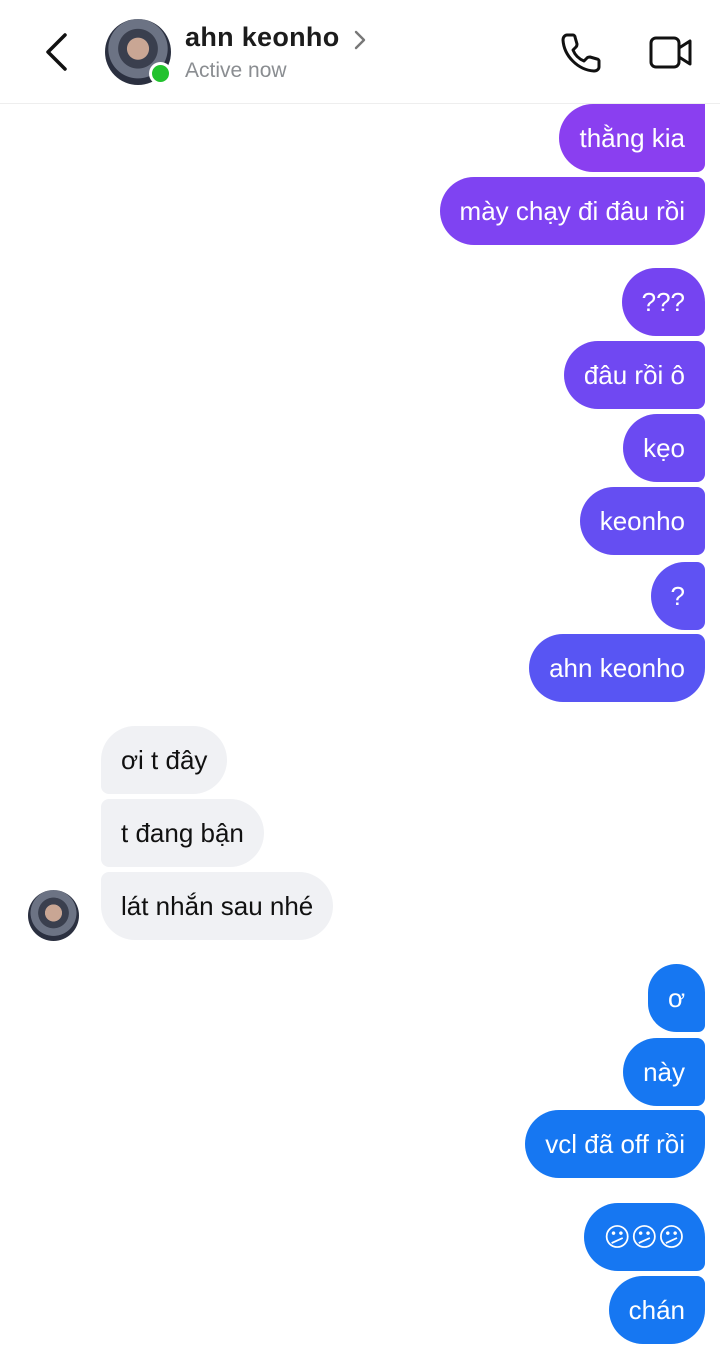 Image resolution: width=720 pixels, height=1355 pixels. What do you see at coordinates (217, 906) in the screenshot?
I see `message-incoming: lát nhắn sau nhé` at bounding box center [217, 906].